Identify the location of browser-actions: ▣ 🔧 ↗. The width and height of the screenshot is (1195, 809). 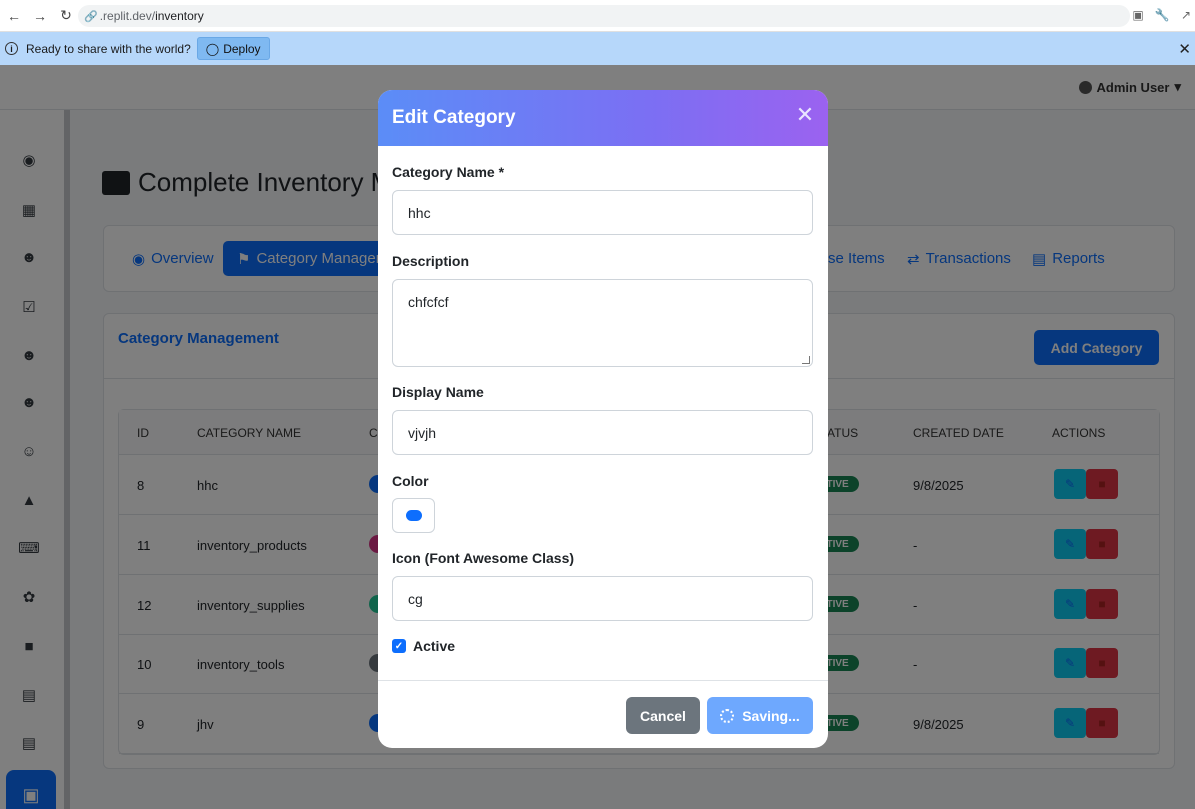
(1162, 15).